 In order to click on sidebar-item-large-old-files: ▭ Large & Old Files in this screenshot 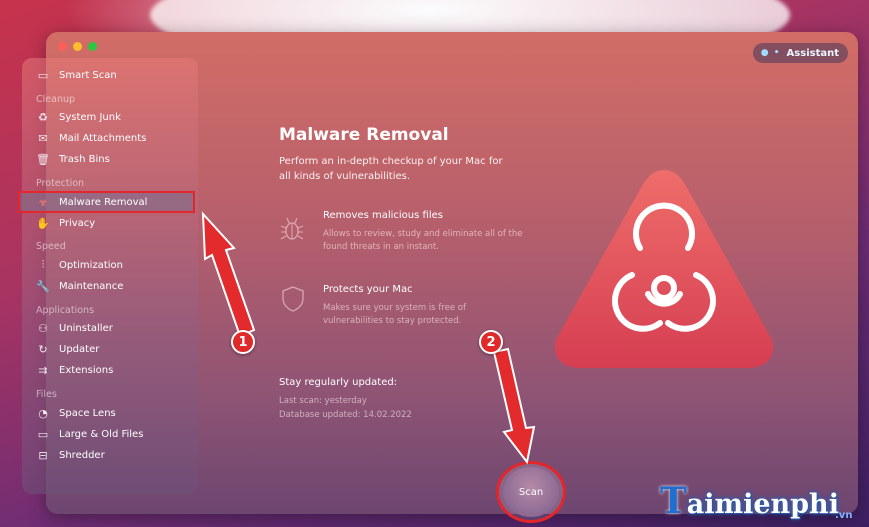, I will do `click(90, 434)`.